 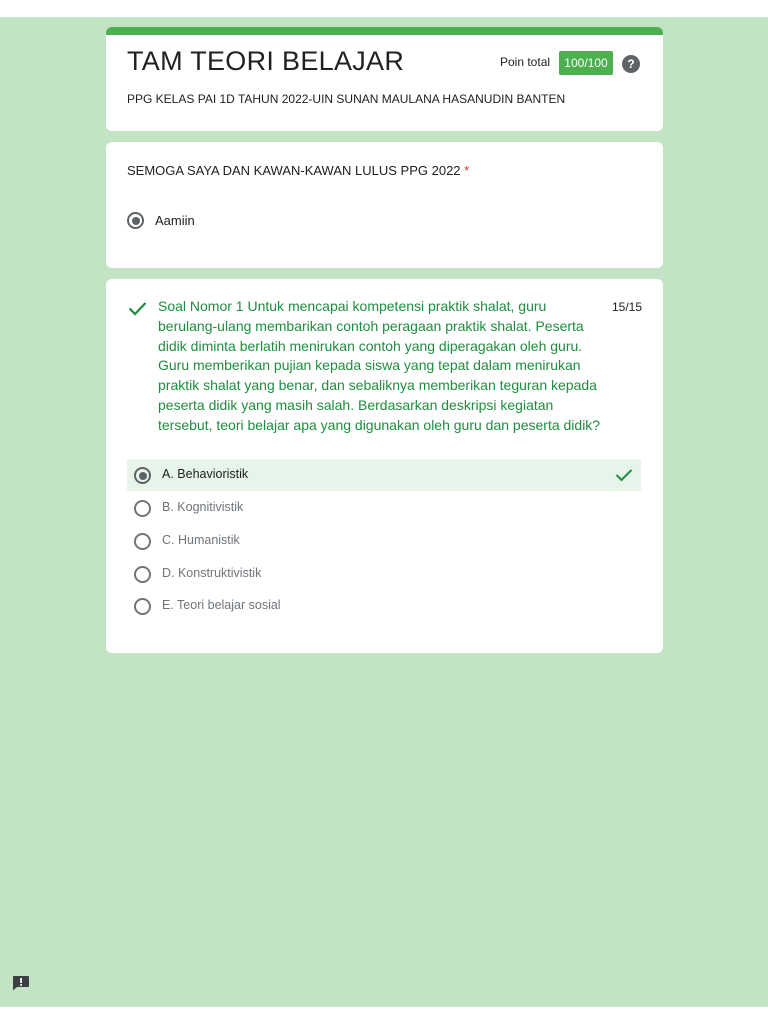 I want to click on radio-b, so click(x=142, y=508).